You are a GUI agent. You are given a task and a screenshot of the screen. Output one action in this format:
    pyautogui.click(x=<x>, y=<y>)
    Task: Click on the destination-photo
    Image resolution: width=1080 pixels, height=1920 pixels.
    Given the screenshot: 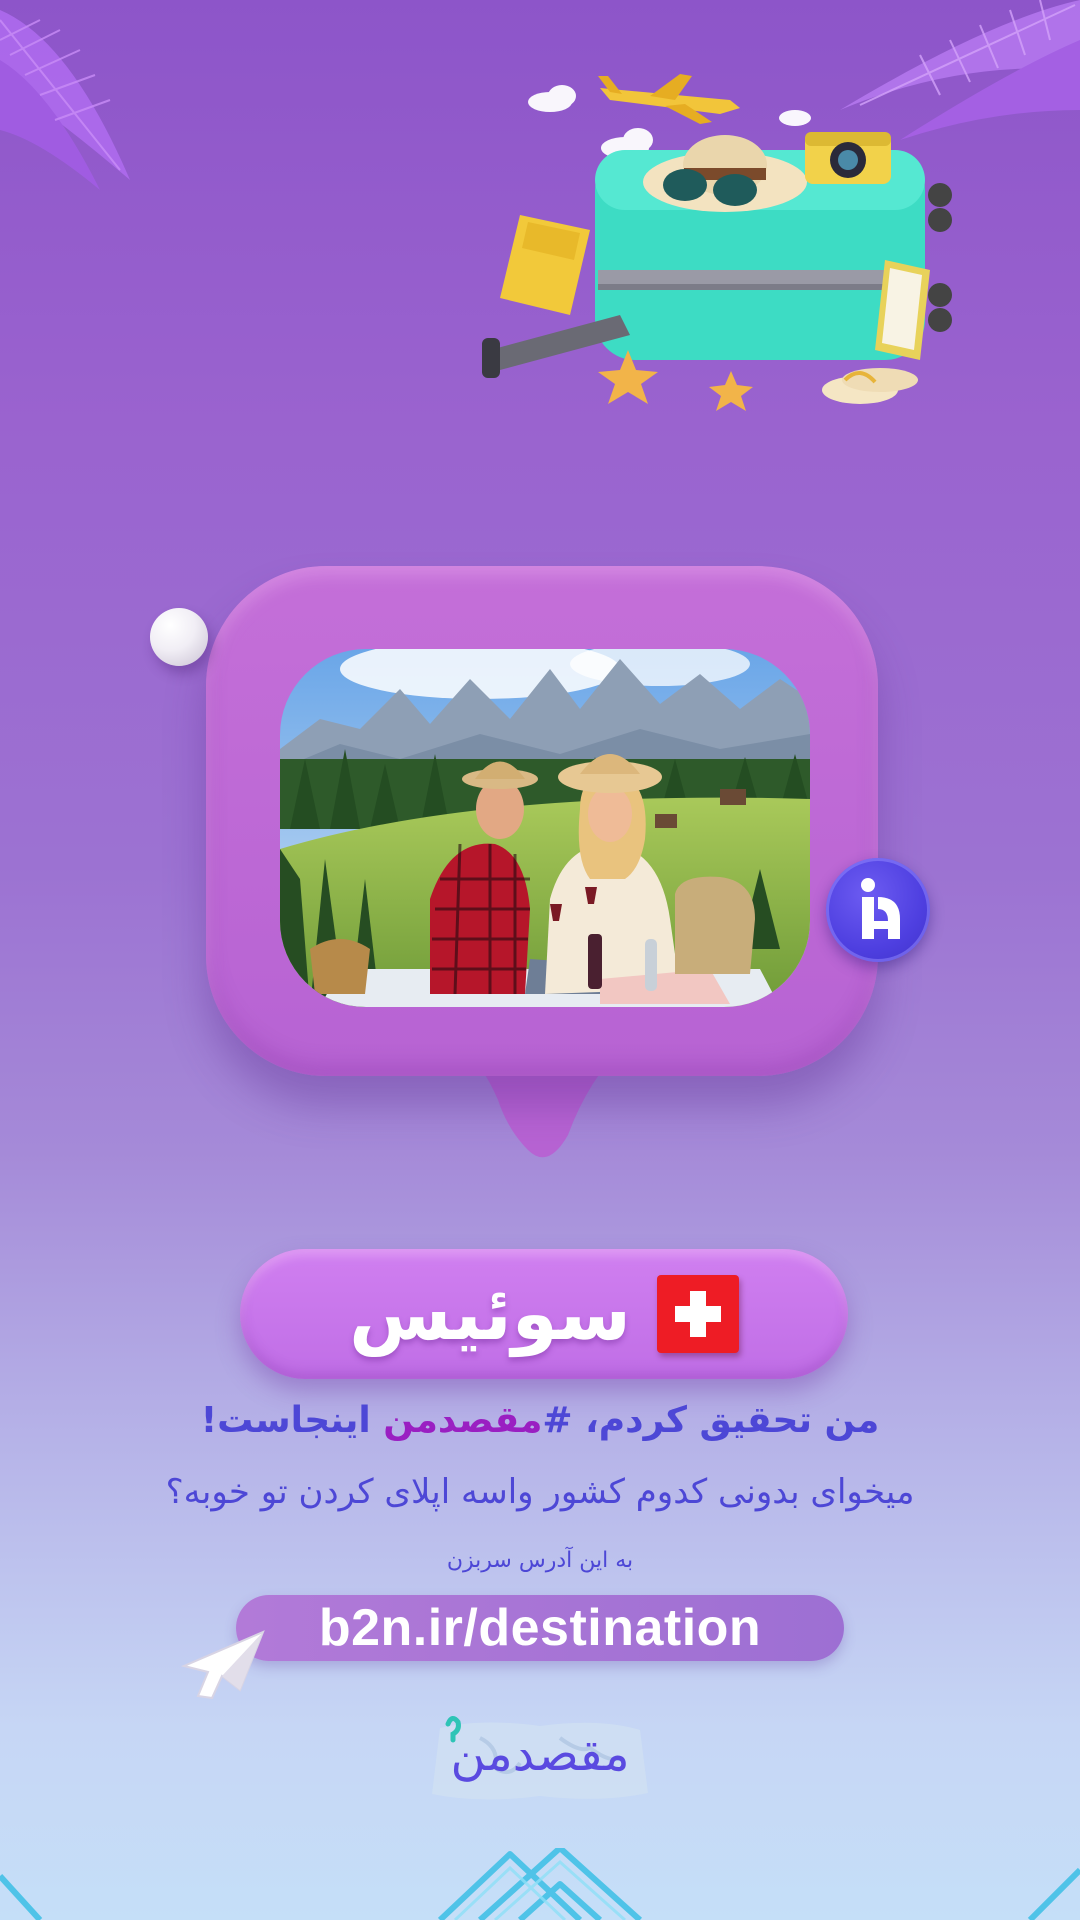 What is the action you would take?
    pyautogui.click(x=545, y=828)
    